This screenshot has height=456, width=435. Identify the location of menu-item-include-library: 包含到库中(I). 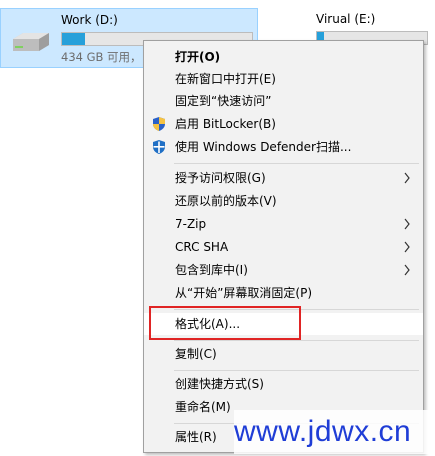
(283, 270).